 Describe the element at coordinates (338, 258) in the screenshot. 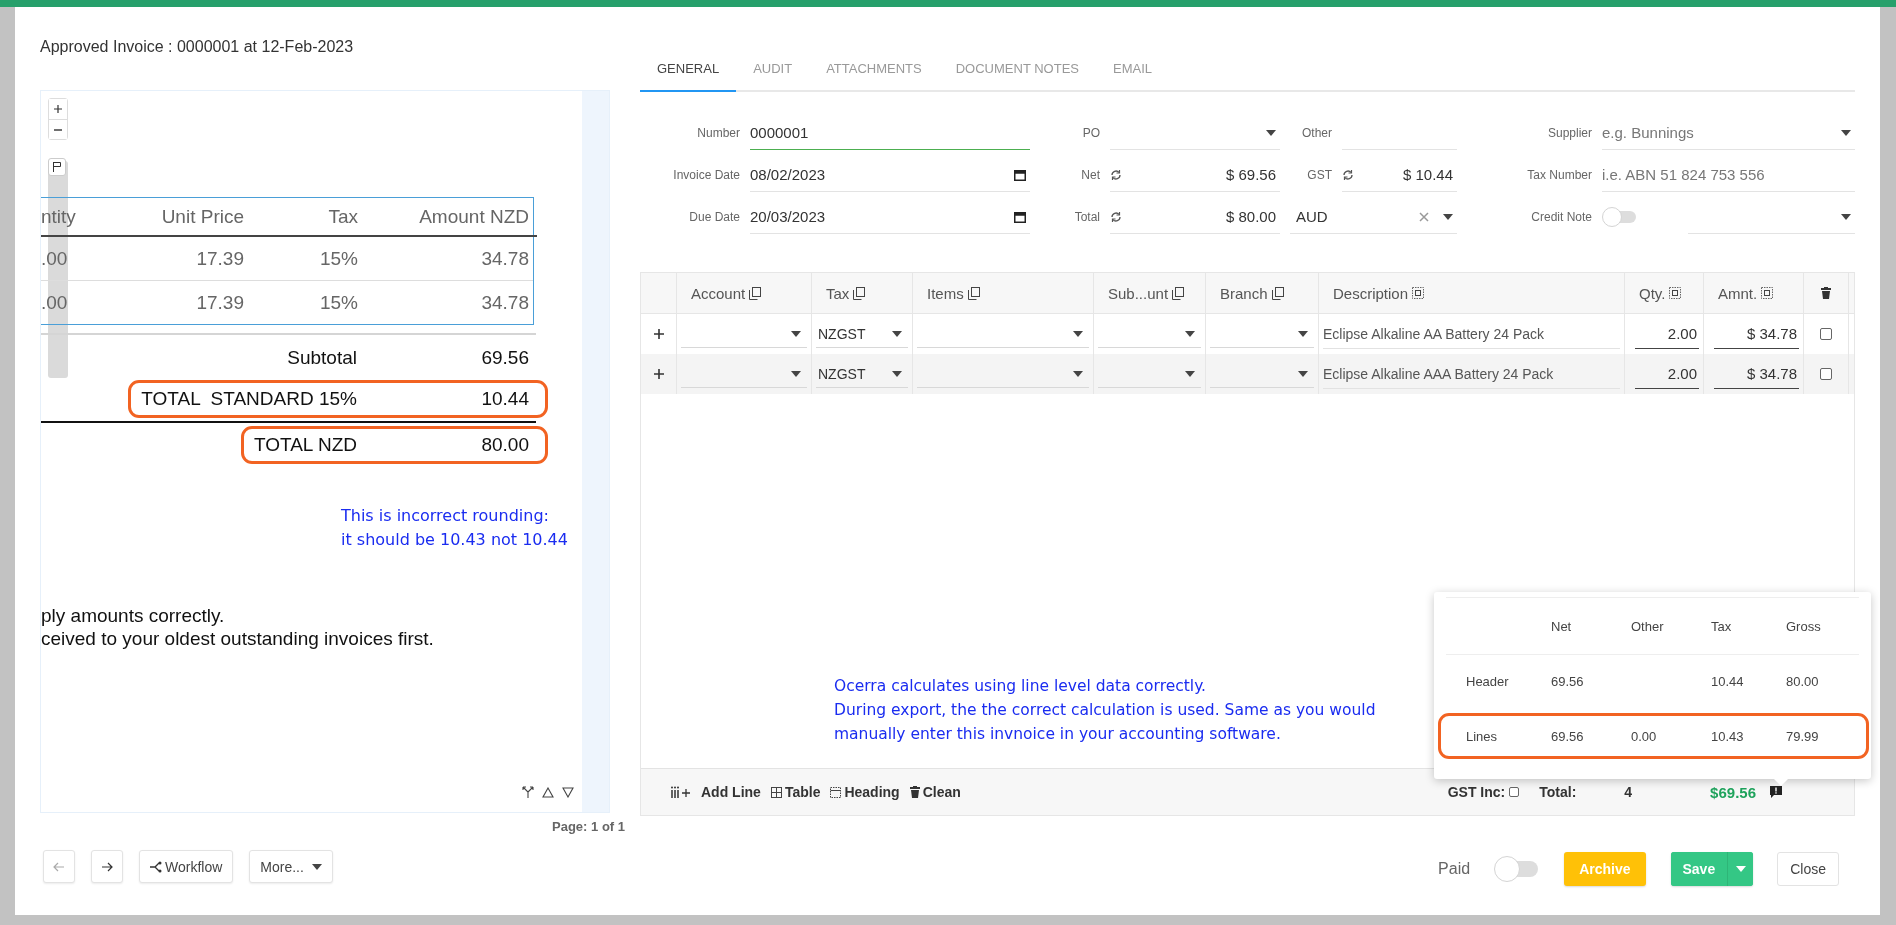

I see `table-cell-text: 15%` at that location.